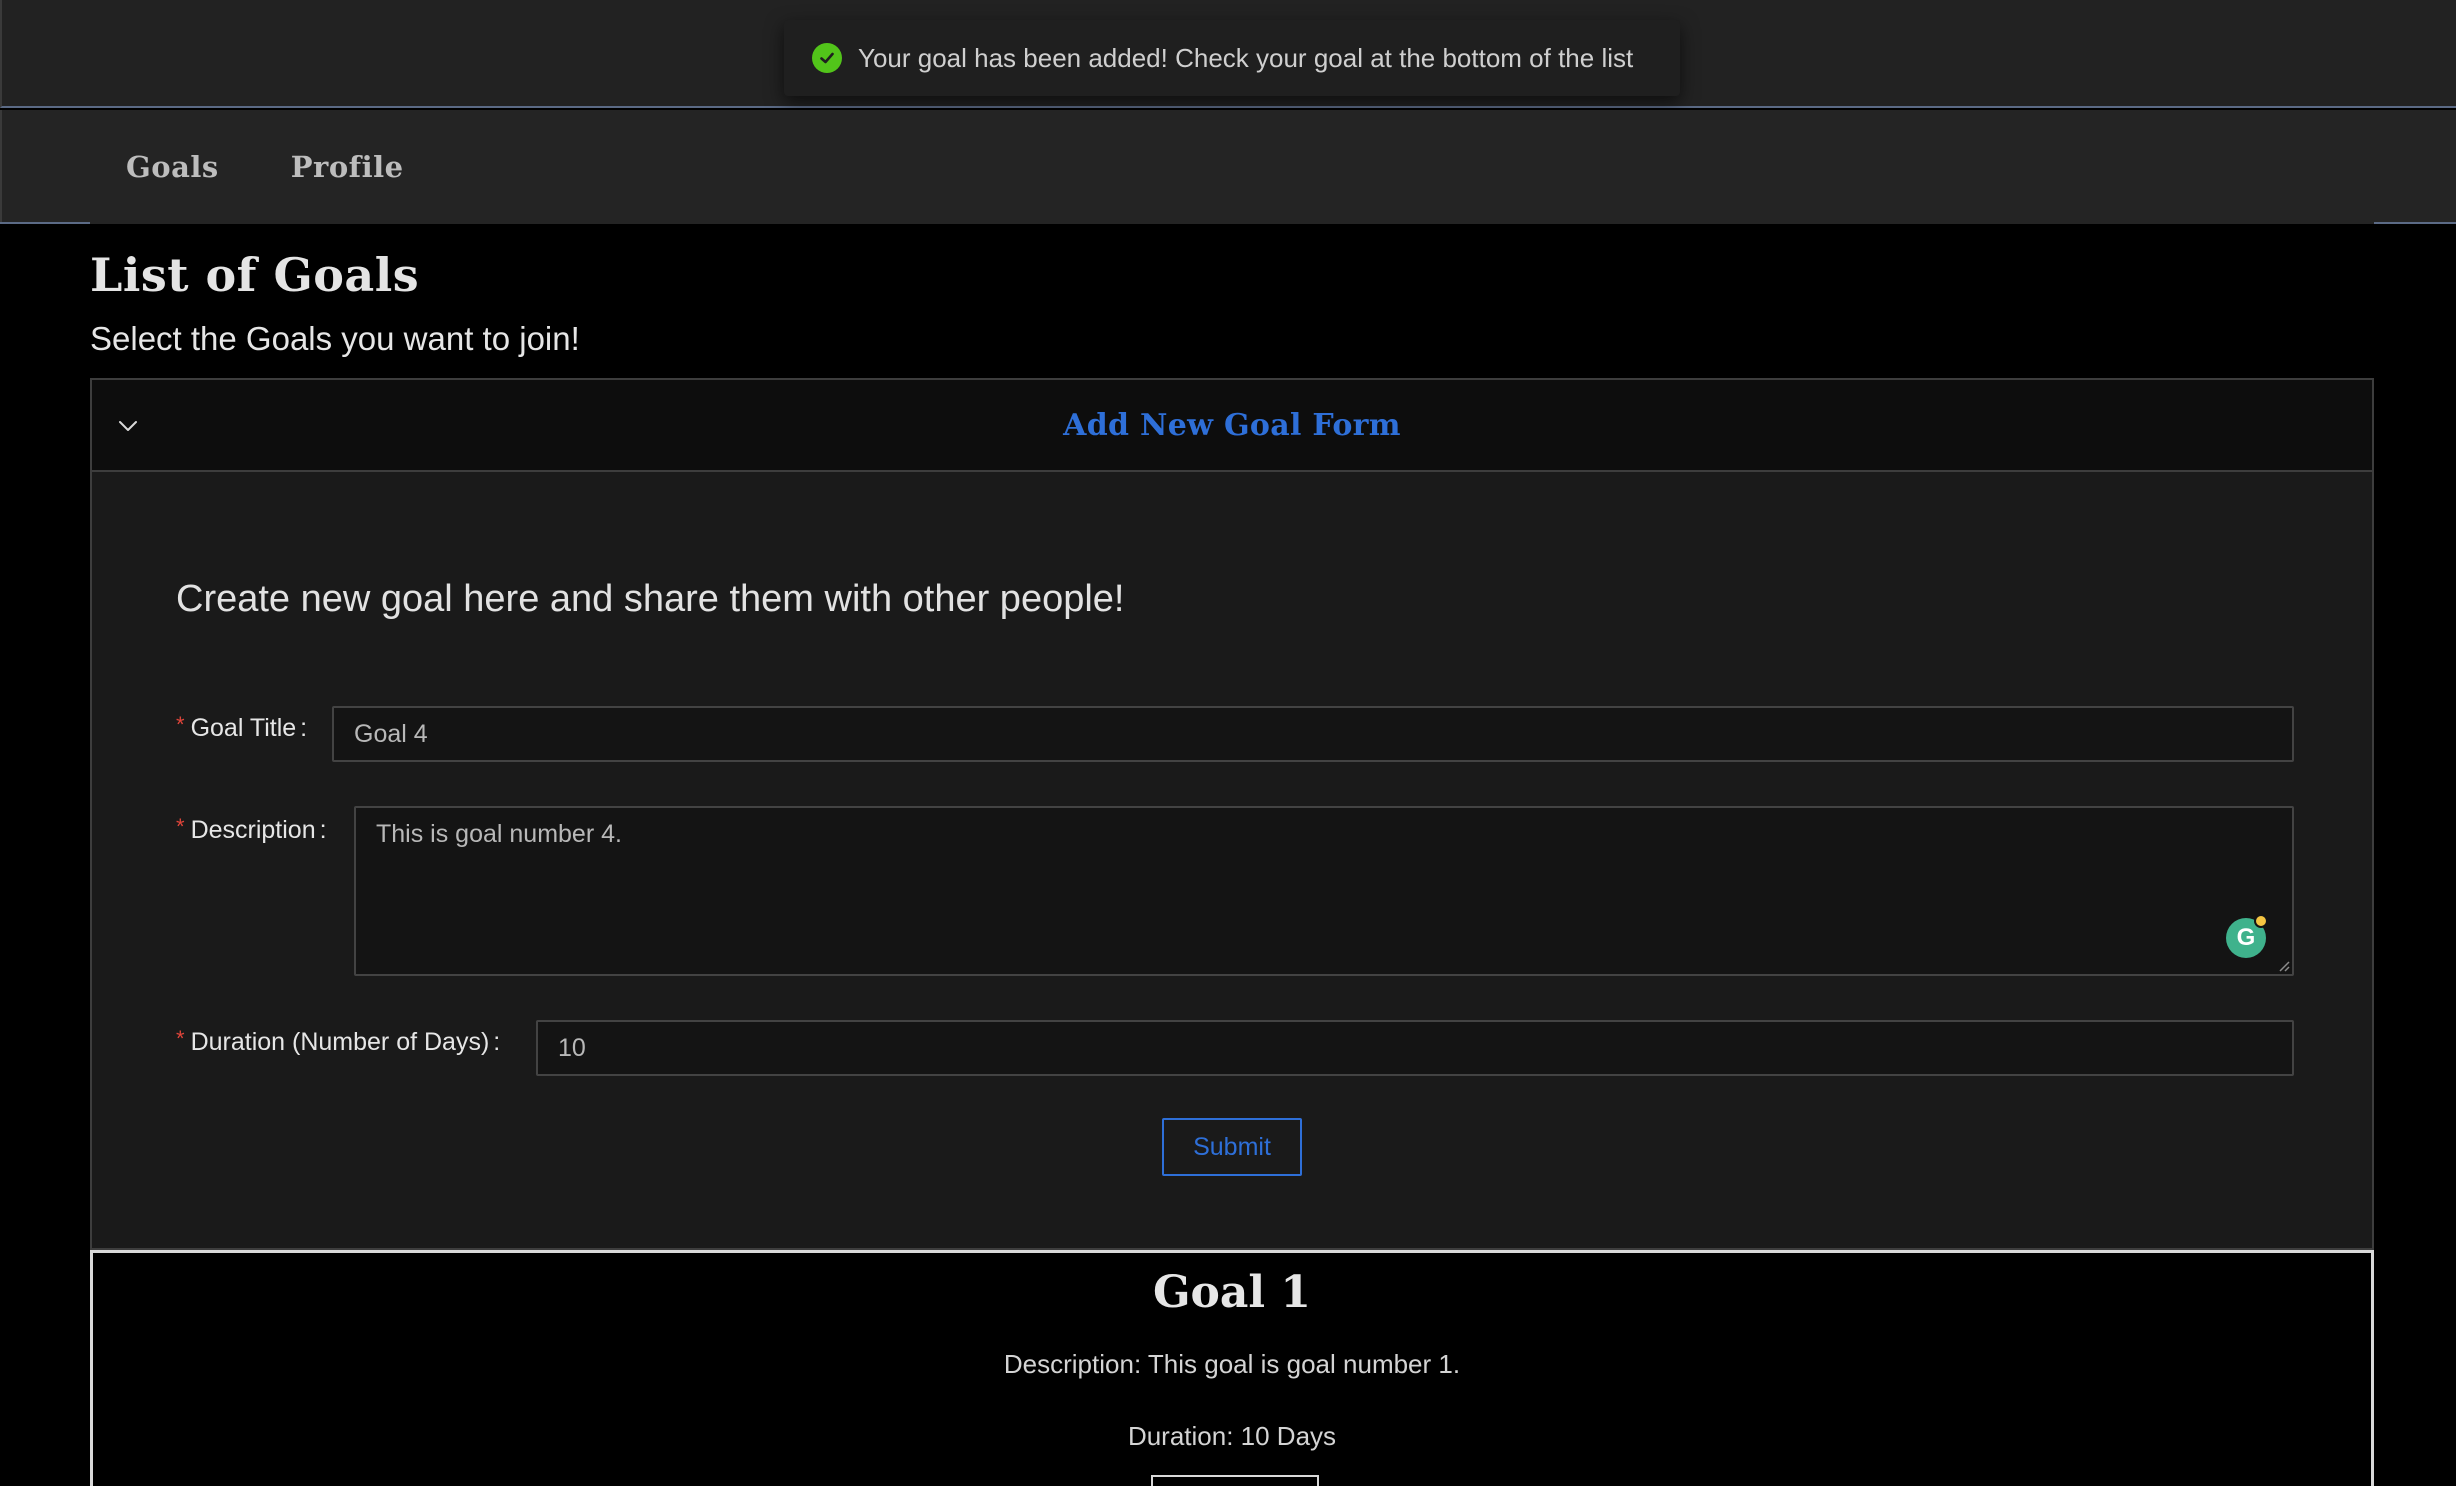 Image resolution: width=2456 pixels, height=1486 pixels. I want to click on goal-title: Goal 1, so click(1232, 1292).